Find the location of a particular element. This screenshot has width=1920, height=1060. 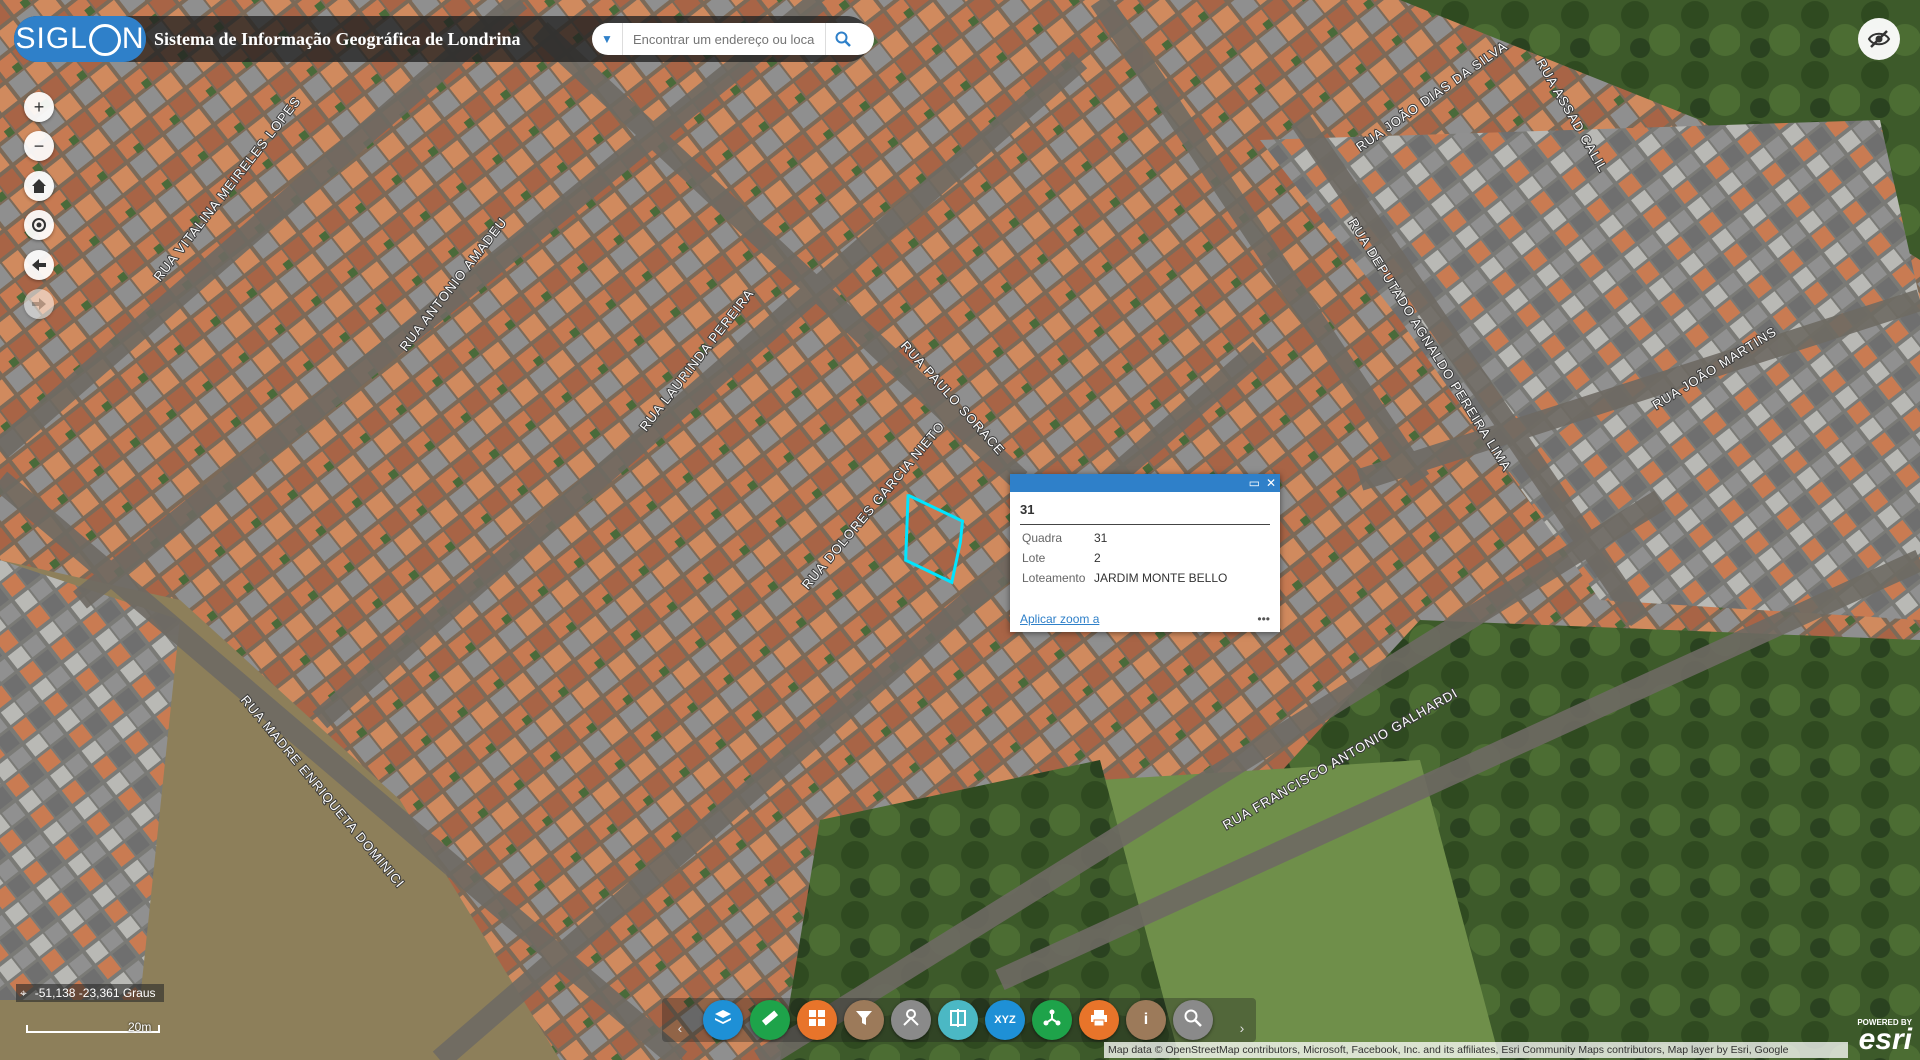

locate-button is located at coordinates (39, 225).